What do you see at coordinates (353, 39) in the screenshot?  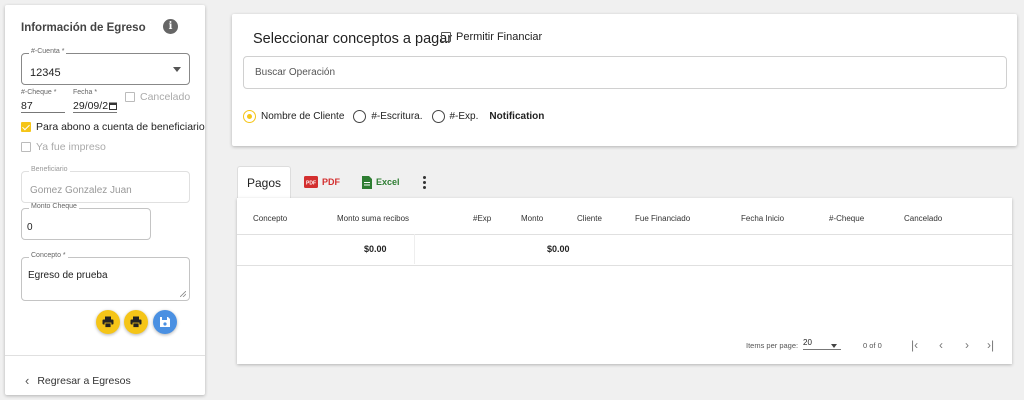 I see `concepts-title: Seleccionar conceptos a pagar` at bounding box center [353, 39].